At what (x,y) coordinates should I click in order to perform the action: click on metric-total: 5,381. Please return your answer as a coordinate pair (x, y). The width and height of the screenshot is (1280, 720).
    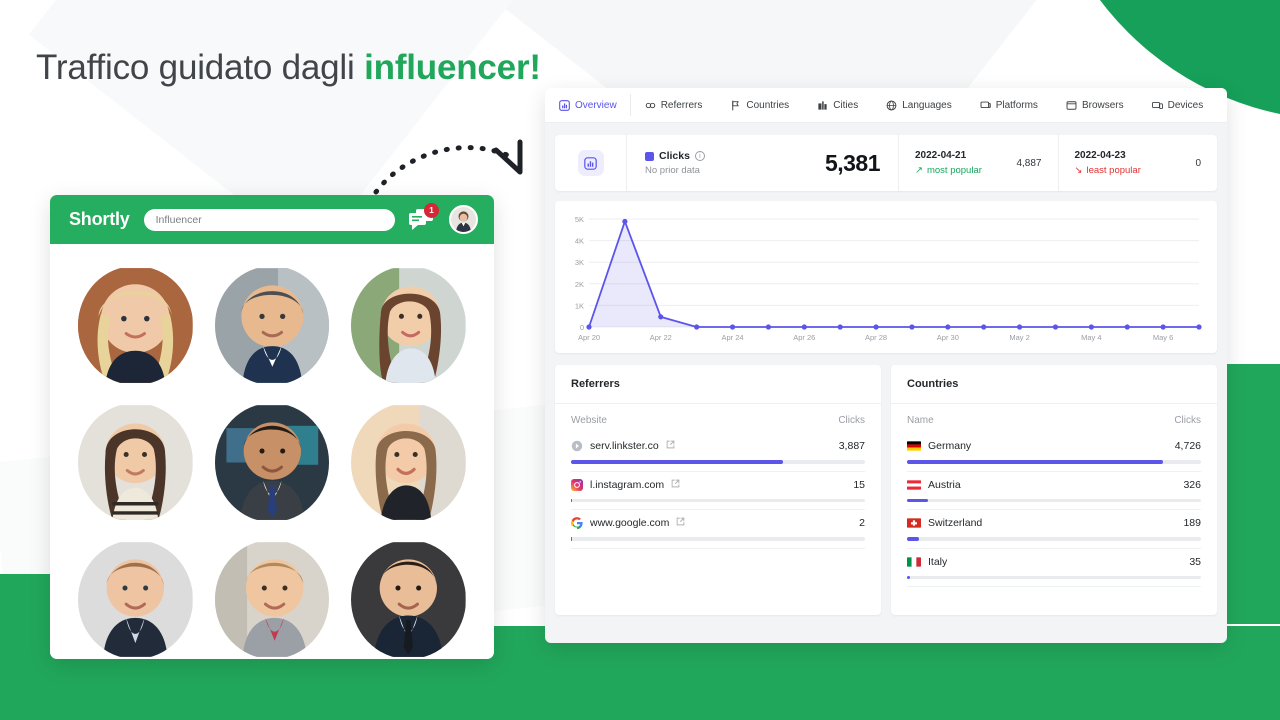
    Looking at the image, I should click on (852, 162).